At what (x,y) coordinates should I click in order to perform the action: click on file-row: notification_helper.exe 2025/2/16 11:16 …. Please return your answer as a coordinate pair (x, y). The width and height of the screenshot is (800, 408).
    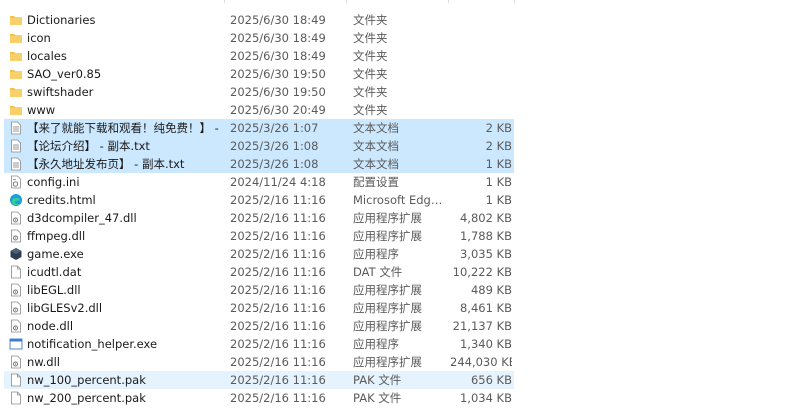
    Looking at the image, I should click on (400, 344).